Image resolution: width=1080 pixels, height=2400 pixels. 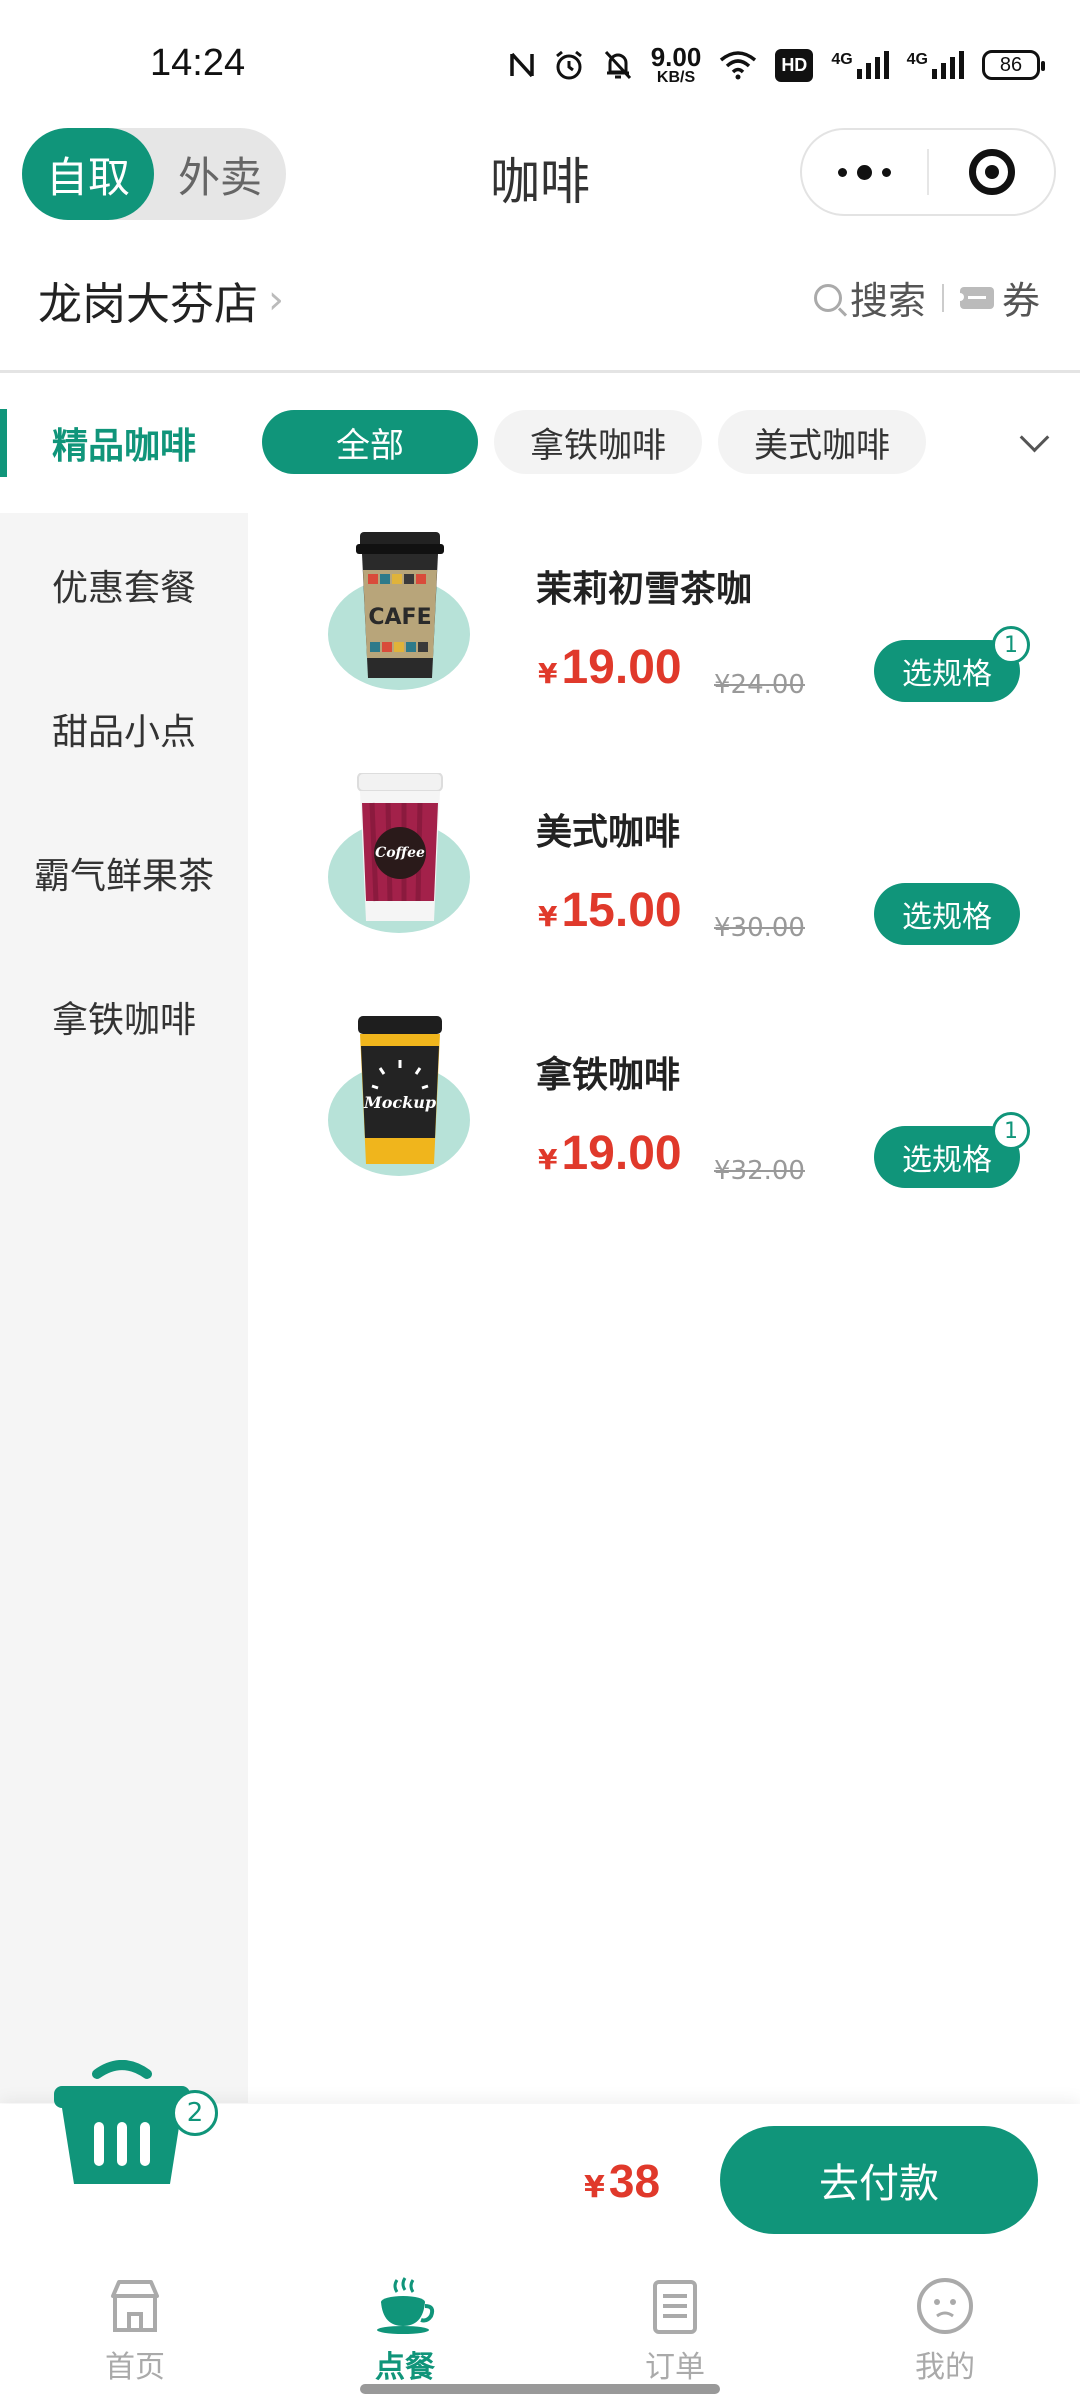 I want to click on sidebar-item-premium-coffee: 精品咖啡, so click(x=124, y=443).